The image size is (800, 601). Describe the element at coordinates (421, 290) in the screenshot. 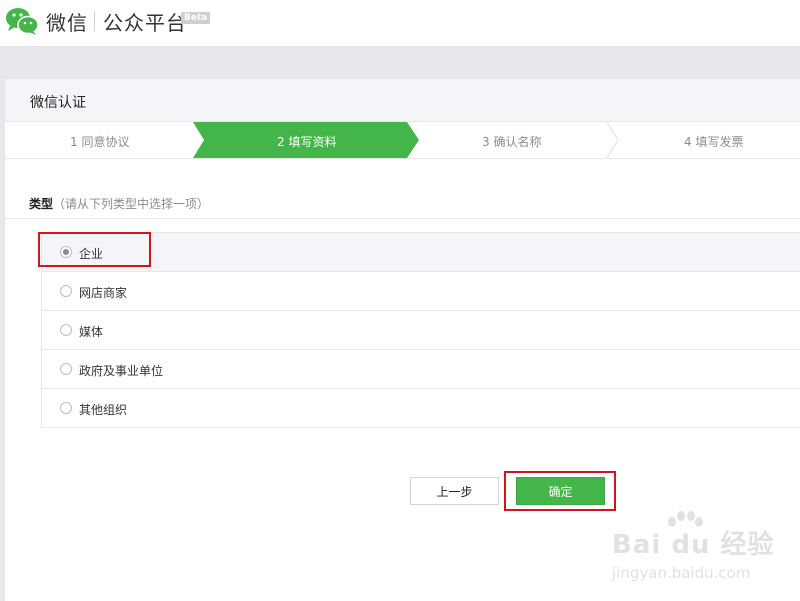

I see `radio-option-online-store: 网店商家` at that location.